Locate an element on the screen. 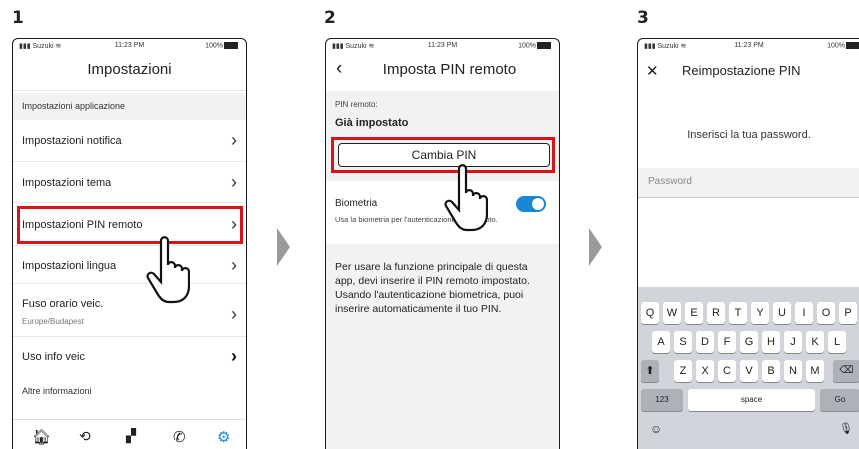  bottom-navigation: 🏠︎ ⟲ ▞ ✆ ⚙ is located at coordinates (129, 434).